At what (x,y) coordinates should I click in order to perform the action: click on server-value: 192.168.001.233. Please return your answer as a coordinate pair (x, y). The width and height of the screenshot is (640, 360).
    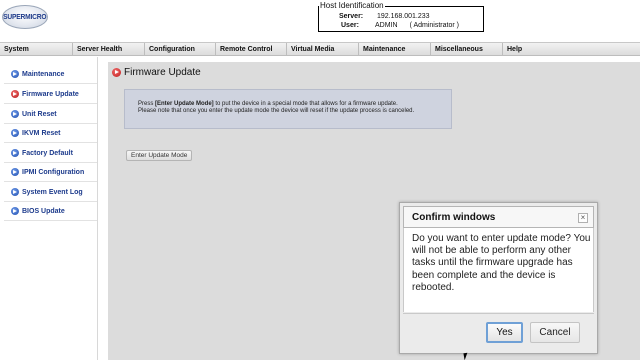
    Looking at the image, I should click on (403, 16).